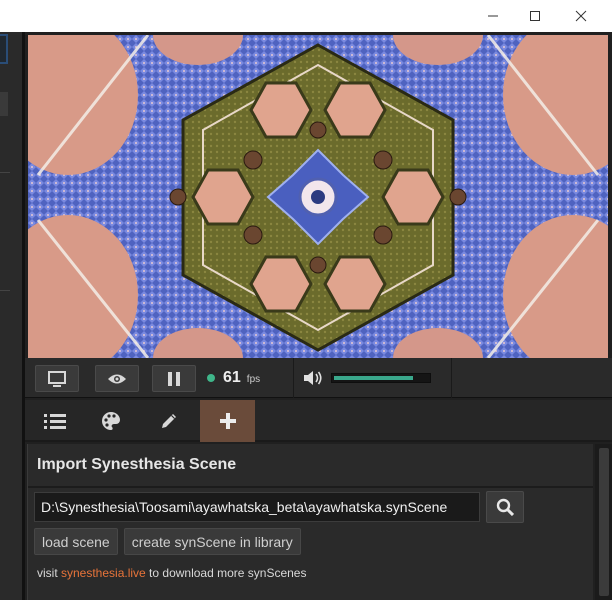 The image size is (612, 600). Describe the element at coordinates (76, 541) in the screenshot. I see `load-scene-button: load scene` at that location.